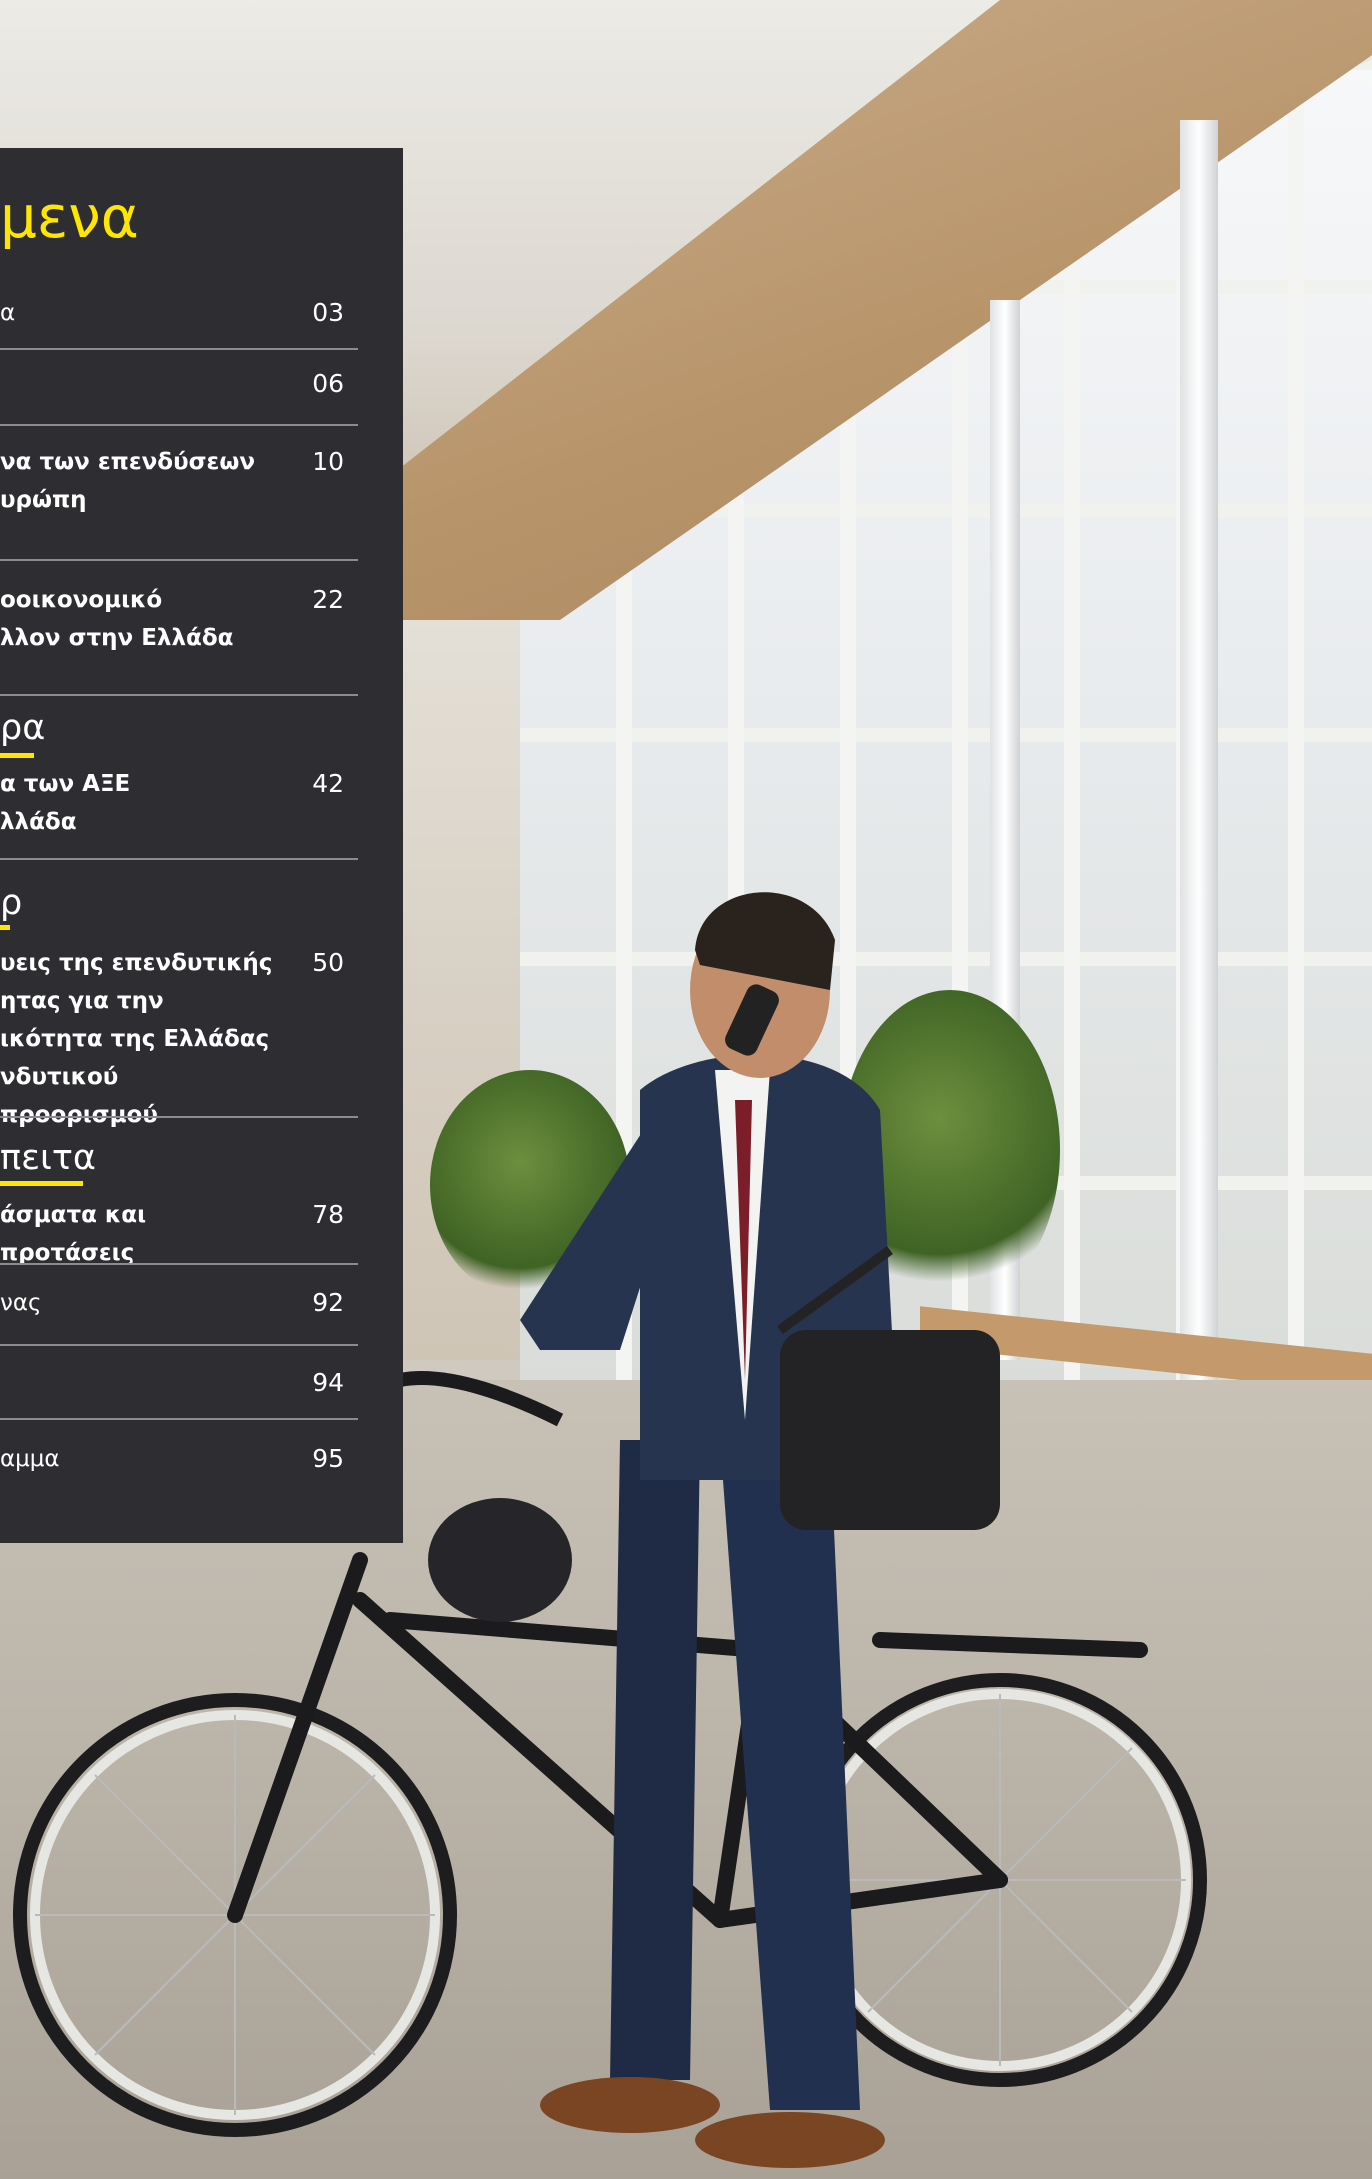 This screenshot has width=1372, height=2179. I want to click on toc-entry-page: 22, so click(328, 599).